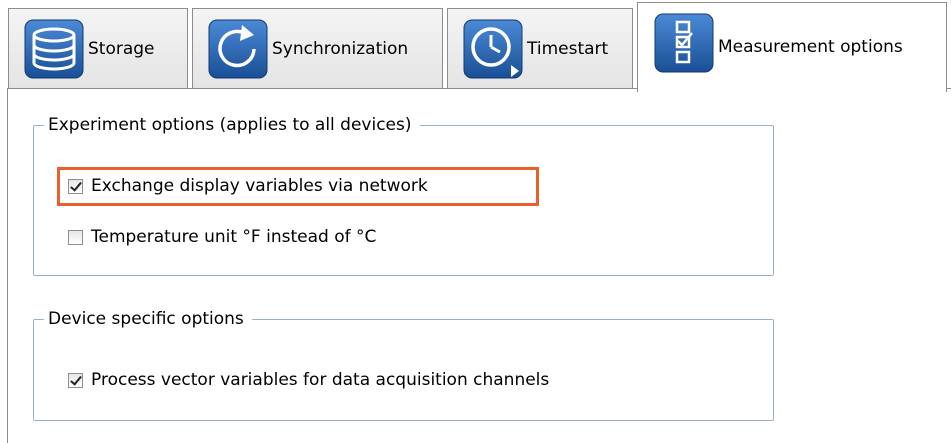 This screenshot has height=443, width=951. I want to click on temperature-unit-label: Temperature unit °F instead of °C, so click(234, 237).